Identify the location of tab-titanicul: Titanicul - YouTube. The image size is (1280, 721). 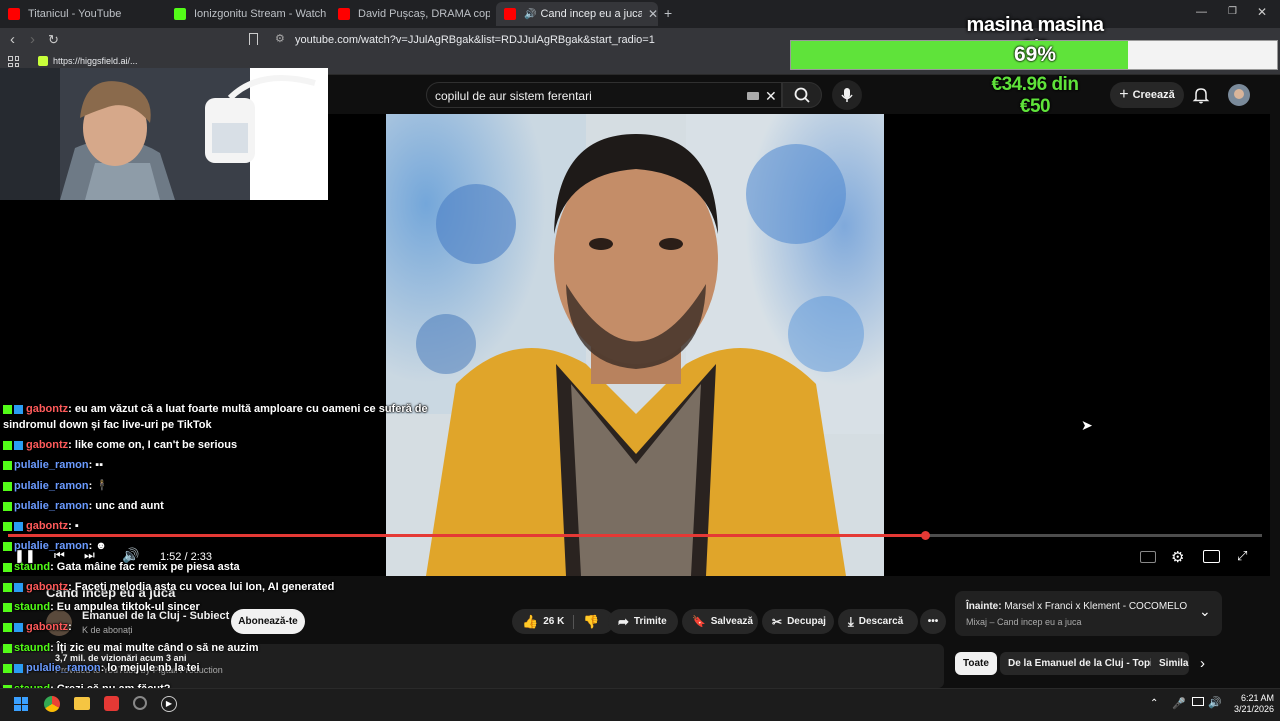
(82, 14).